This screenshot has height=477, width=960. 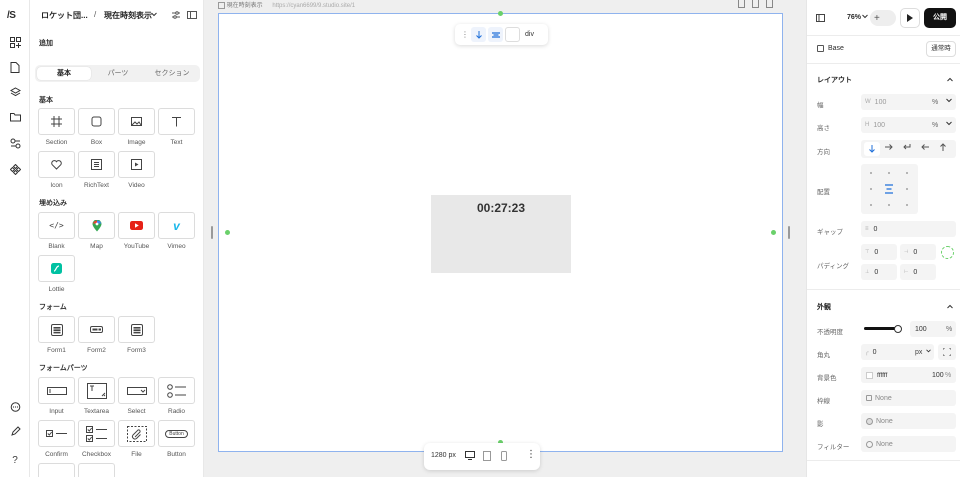 I want to click on border-value: None, so click(x=883, y=398).